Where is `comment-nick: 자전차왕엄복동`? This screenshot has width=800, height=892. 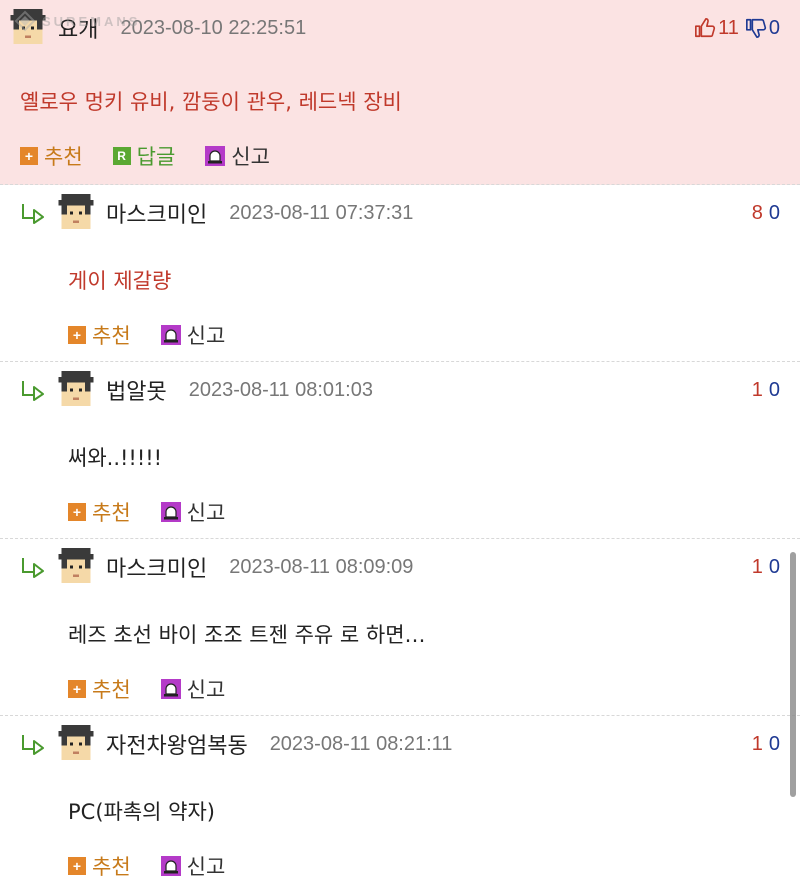
comment-nick: 자전차왕엄복동 is located at coordinates (177, 744).